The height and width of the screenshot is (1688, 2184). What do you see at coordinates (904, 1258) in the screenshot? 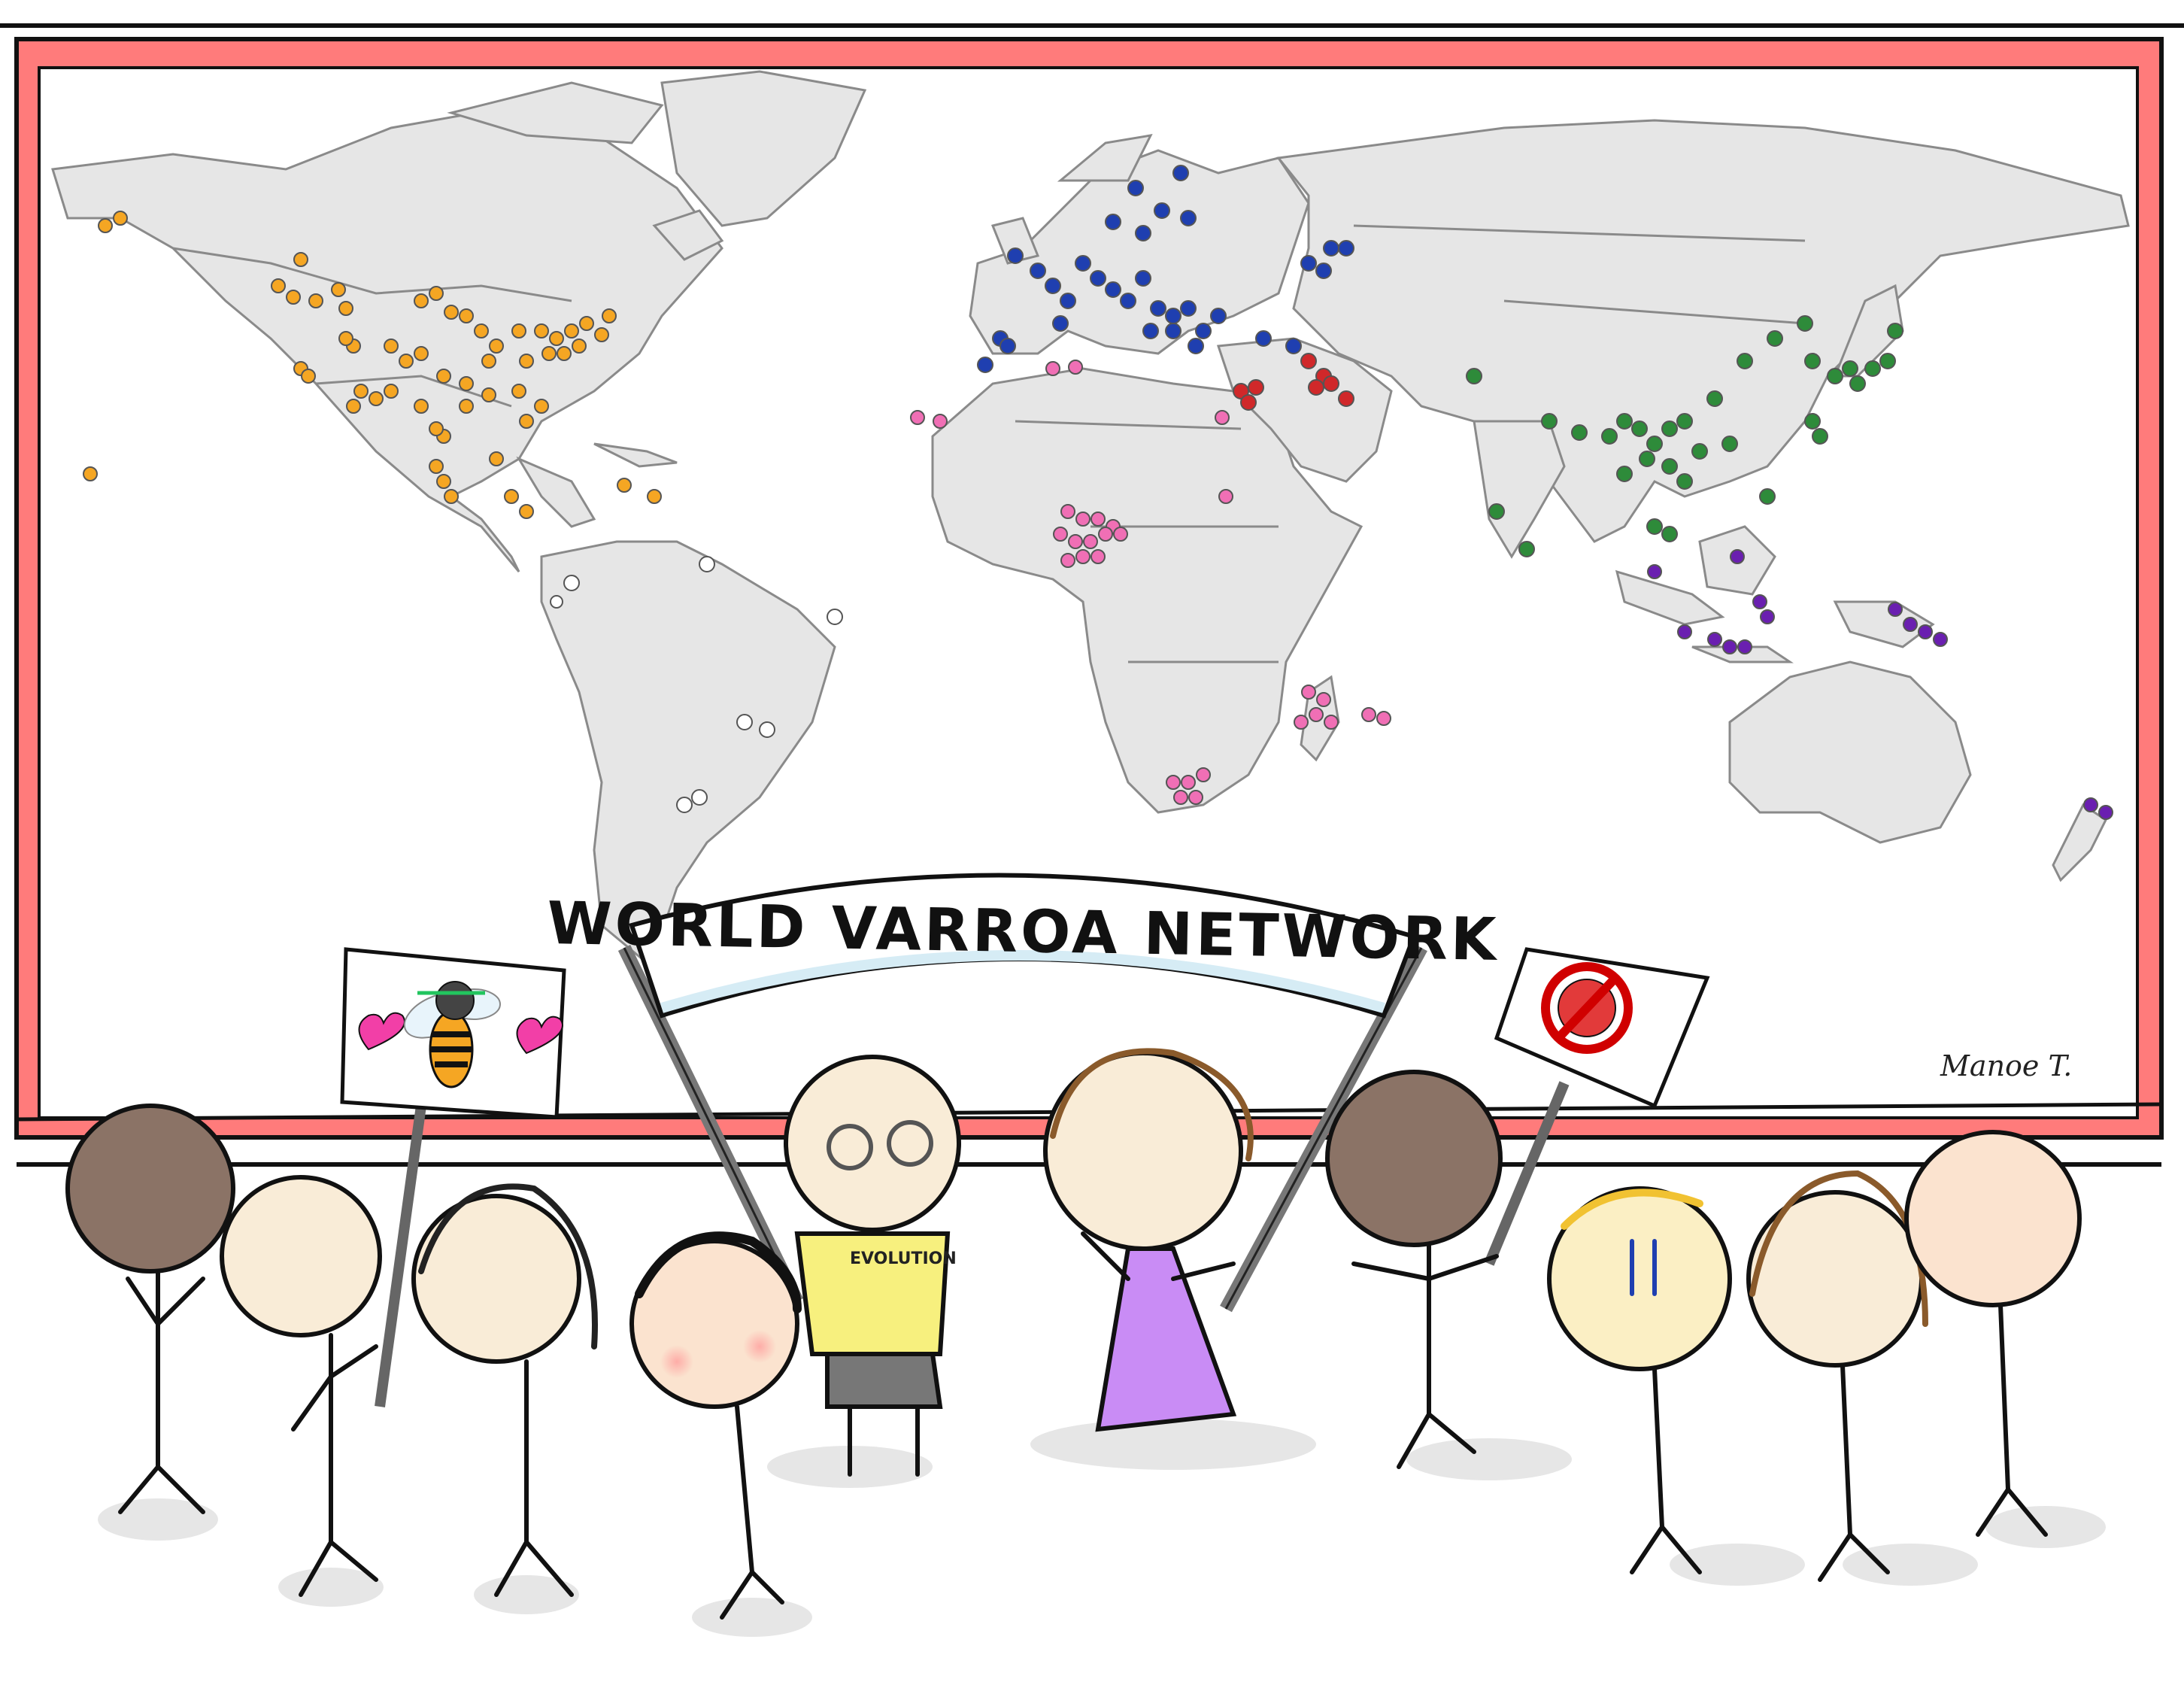
I see `shirt-text: EVOLUTION` at bounding box center [904, 1258].